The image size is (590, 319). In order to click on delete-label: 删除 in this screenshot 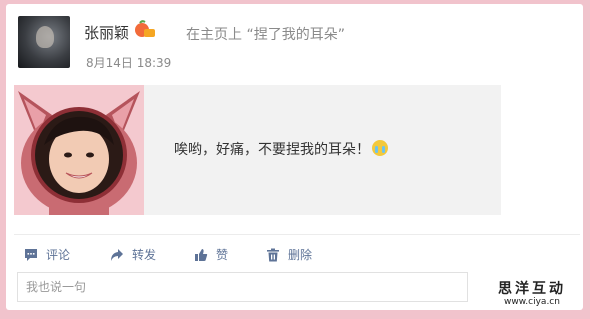, I will do `click(300, 255)`.